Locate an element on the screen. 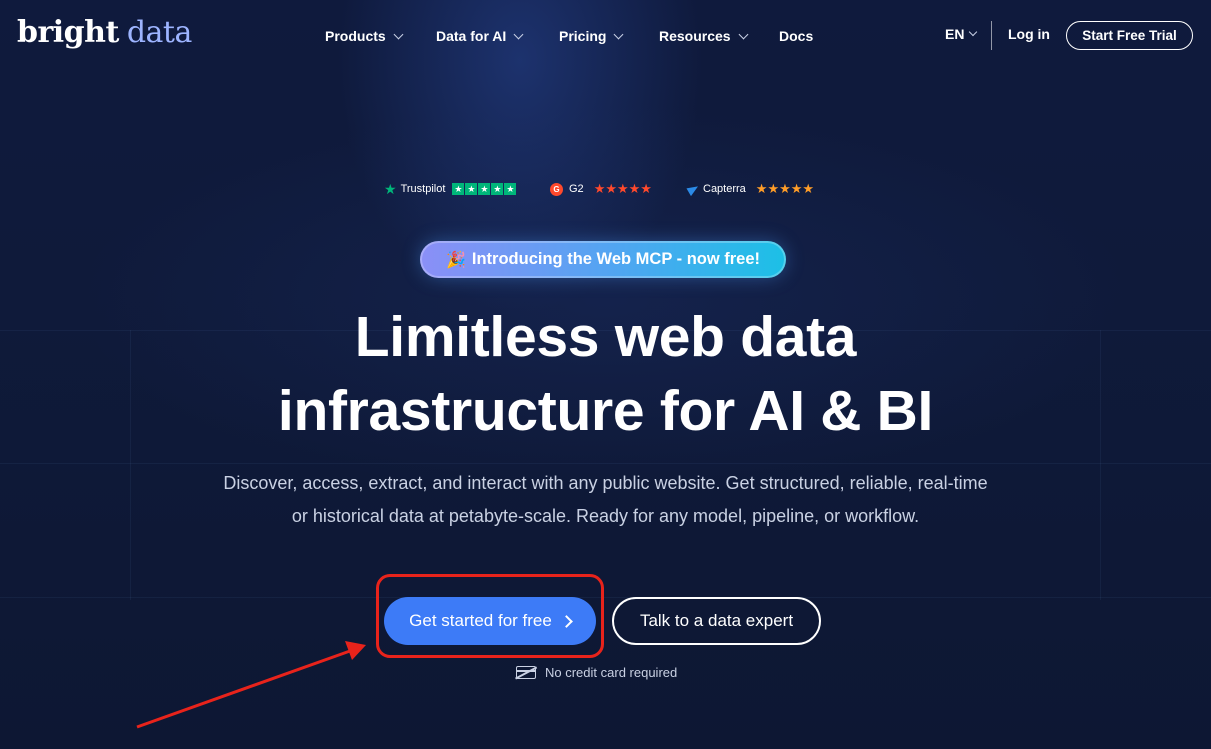 This screenshot has height=749, width=1211. trustpilot-stars: ★ ★ ★ ★ ★ is located at coordinates (484, 189).